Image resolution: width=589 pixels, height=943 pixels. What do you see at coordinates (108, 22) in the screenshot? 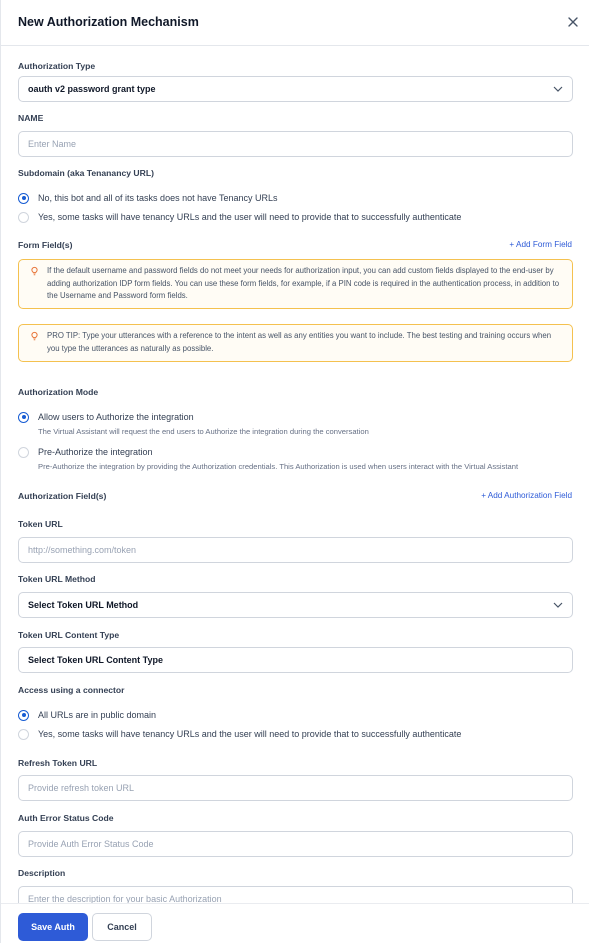
I see `page-title: New Authorization Mechanism` at bounding box center [108, 22].